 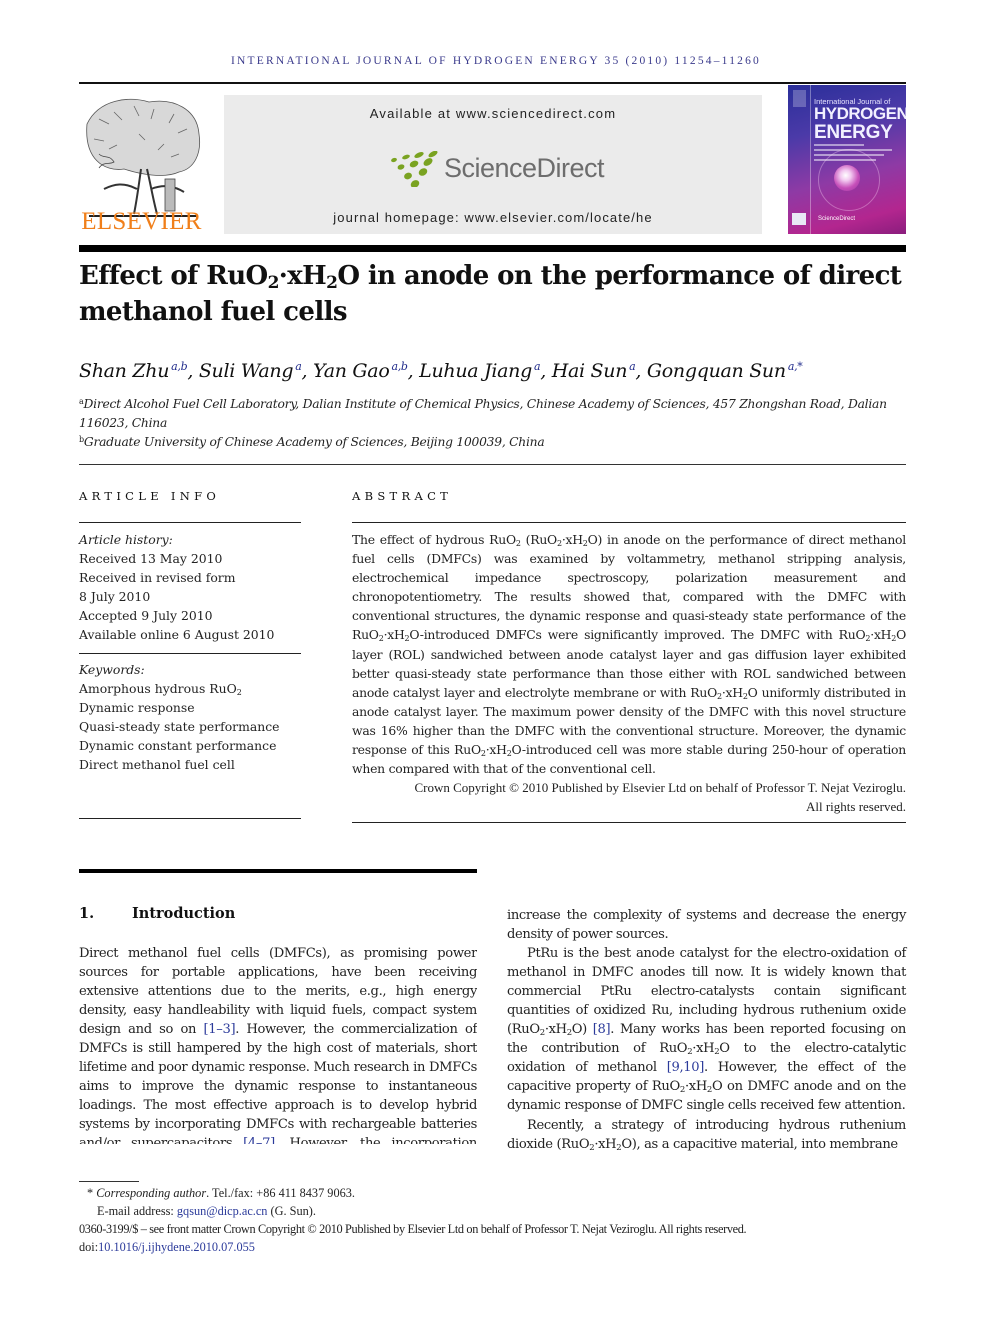 I want to click on author-name: Yan Gao, so click(x=351, y=371).